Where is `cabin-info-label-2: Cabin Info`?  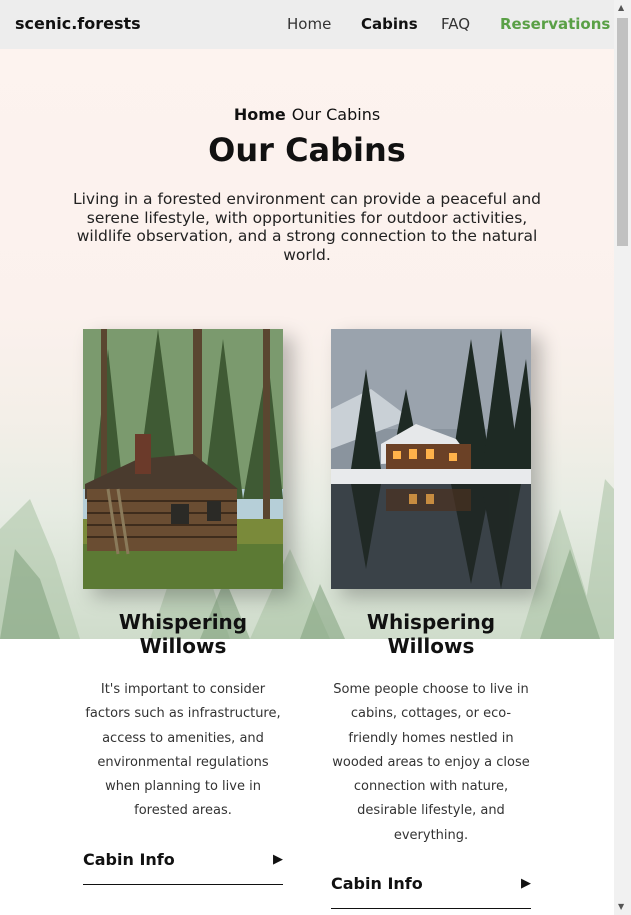 cabin-info-label-2: Cabin Info is located at coordinates (377, 883).